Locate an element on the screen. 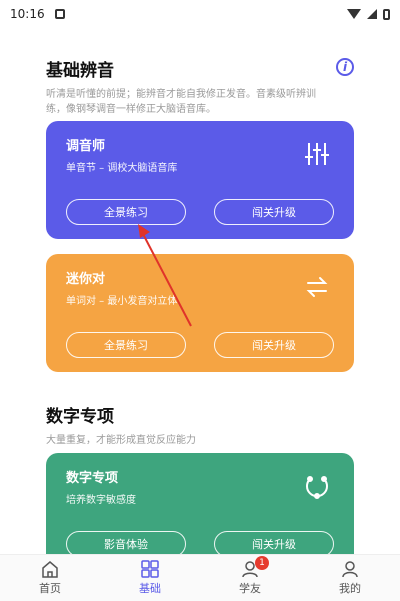  nav-home: 首页 is located at coordinates (50, 578).